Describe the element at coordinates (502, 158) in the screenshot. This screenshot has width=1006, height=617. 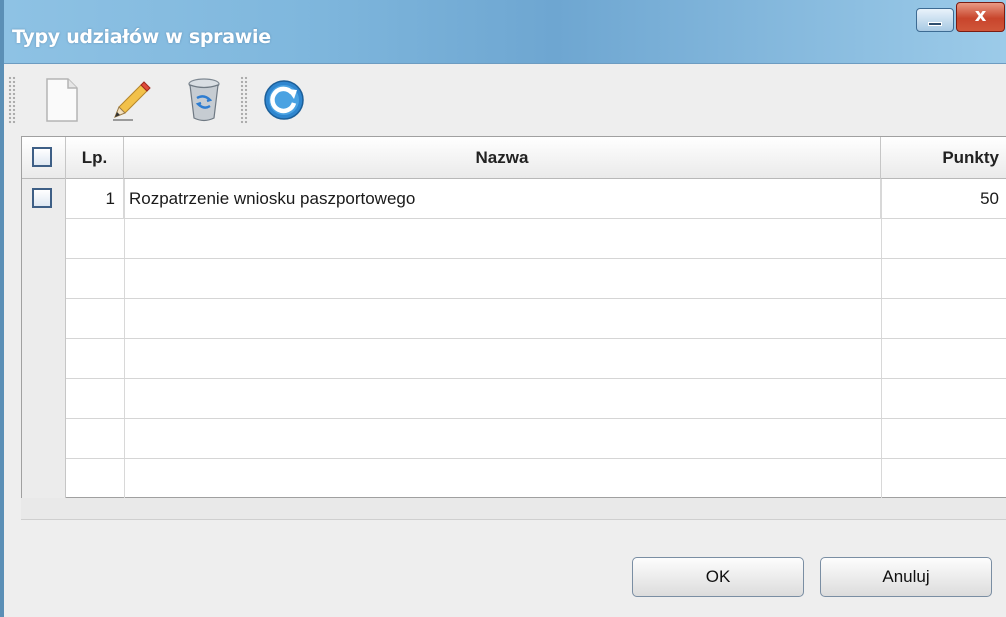
I see `column-header-nazwa: Nazwa` at that location.